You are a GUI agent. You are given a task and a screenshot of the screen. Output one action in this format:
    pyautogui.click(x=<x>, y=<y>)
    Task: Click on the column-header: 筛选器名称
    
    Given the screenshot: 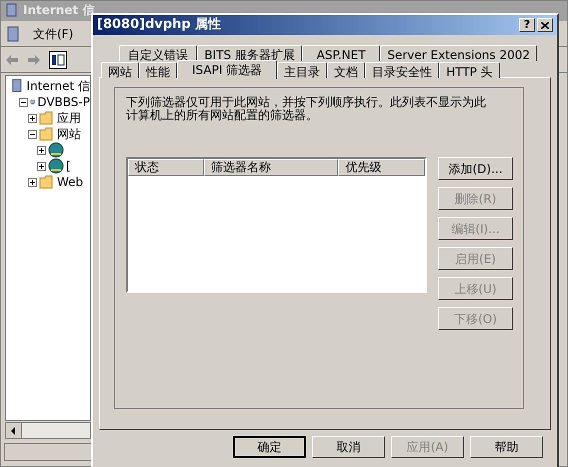 What is the action you would take?
    pyautogui.click(x=271, y=167)
    